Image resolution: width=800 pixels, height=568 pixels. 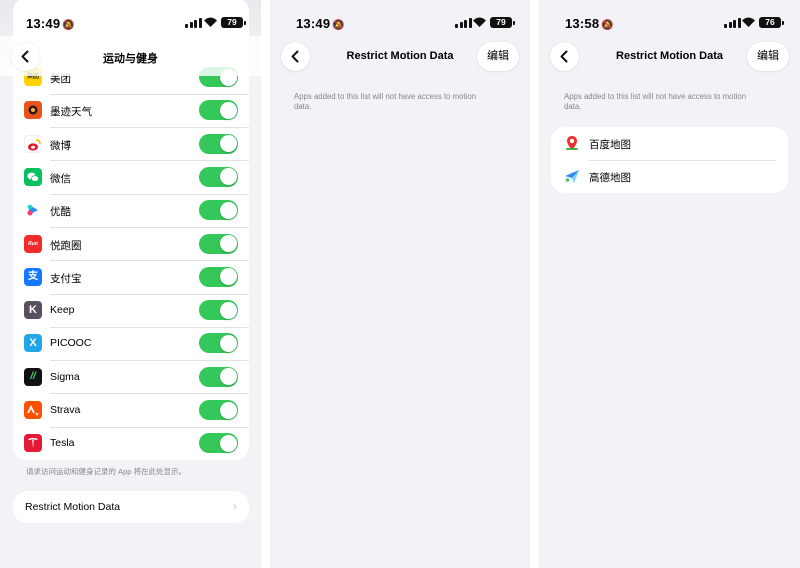 I want to click on weibo-icon, so click(x=33, y=143).